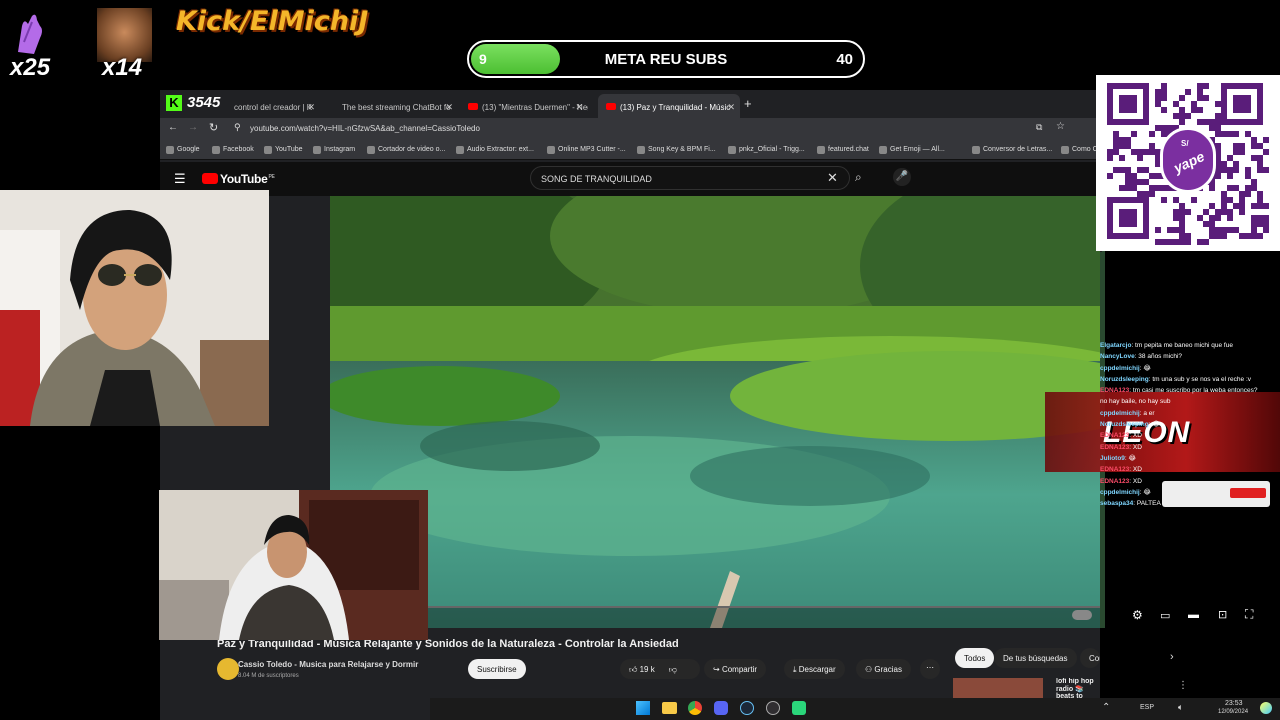 The width and height of the screenshot is (1280, 720). I want to click on clock-date: 12/09/2024, so click(1233, 712).